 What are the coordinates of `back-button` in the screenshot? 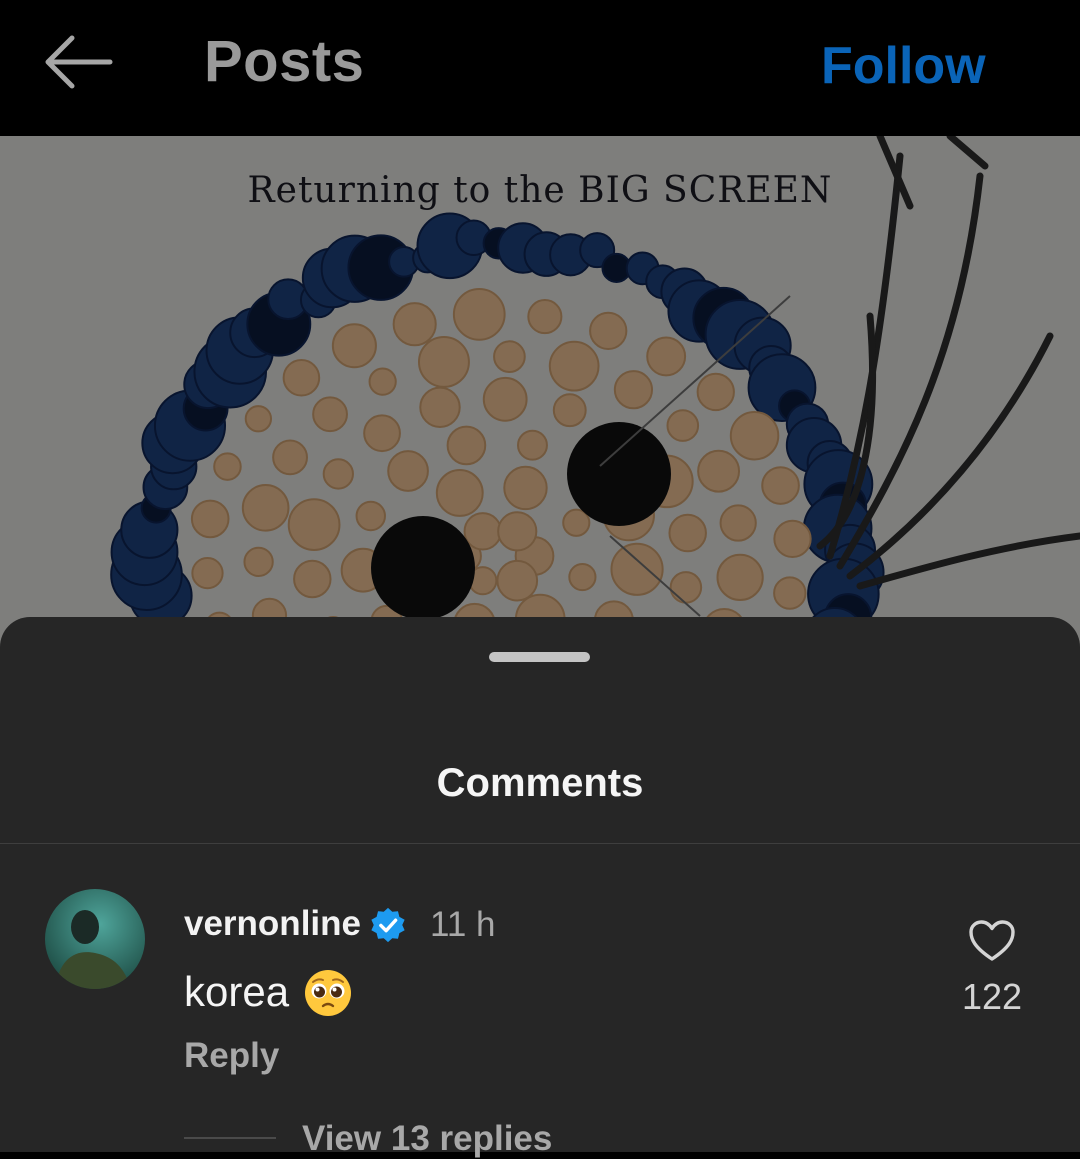 It's located at (78, 62).